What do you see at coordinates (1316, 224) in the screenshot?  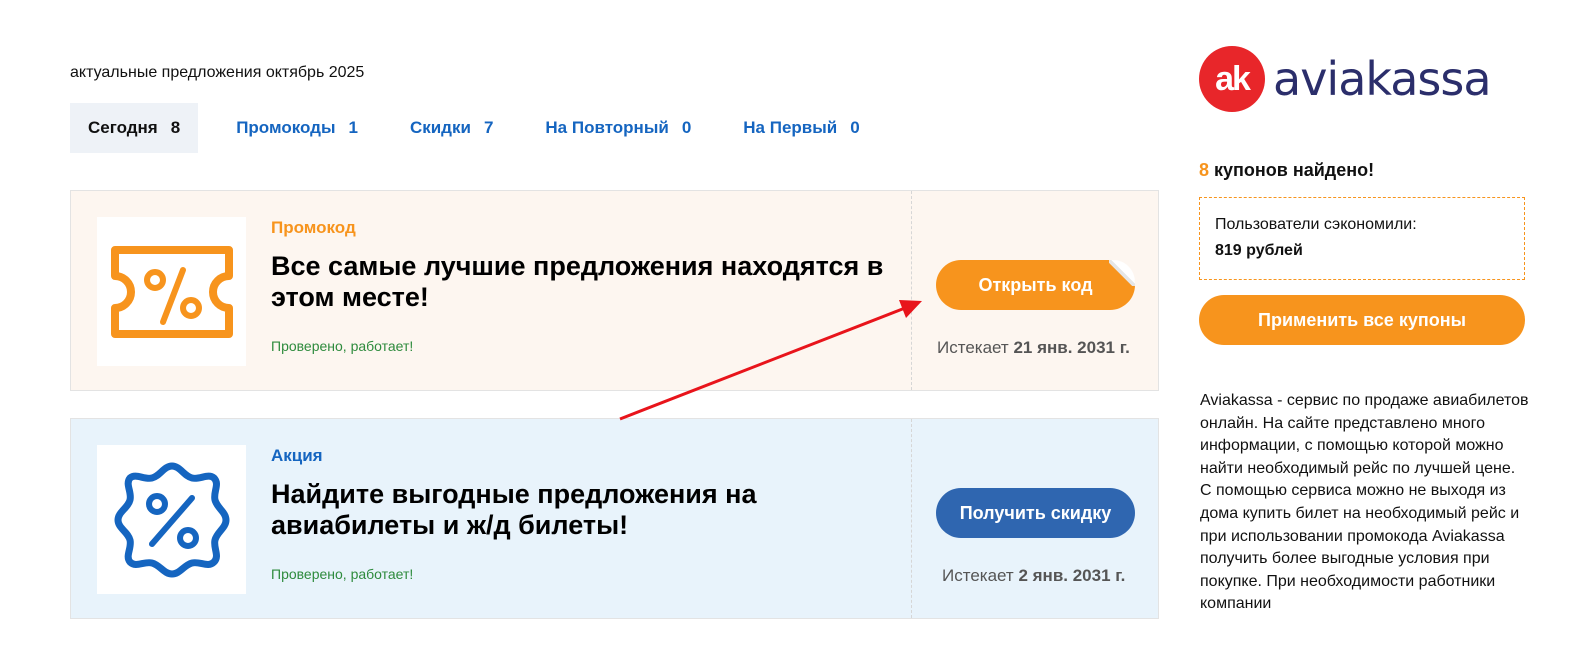 I see `savings-label: Пользователи сэкономили:` at bounding box center [1316, 224].